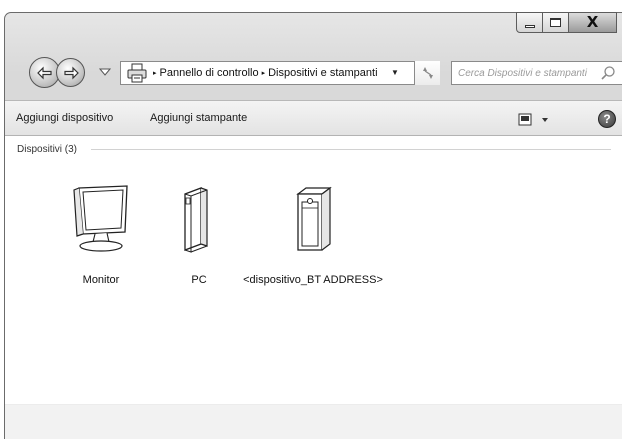 The width and height of the screenshot is (622, 439). Describe the element at coordinates (608, 73) in the screenshot. I see `search-icon` at that location.